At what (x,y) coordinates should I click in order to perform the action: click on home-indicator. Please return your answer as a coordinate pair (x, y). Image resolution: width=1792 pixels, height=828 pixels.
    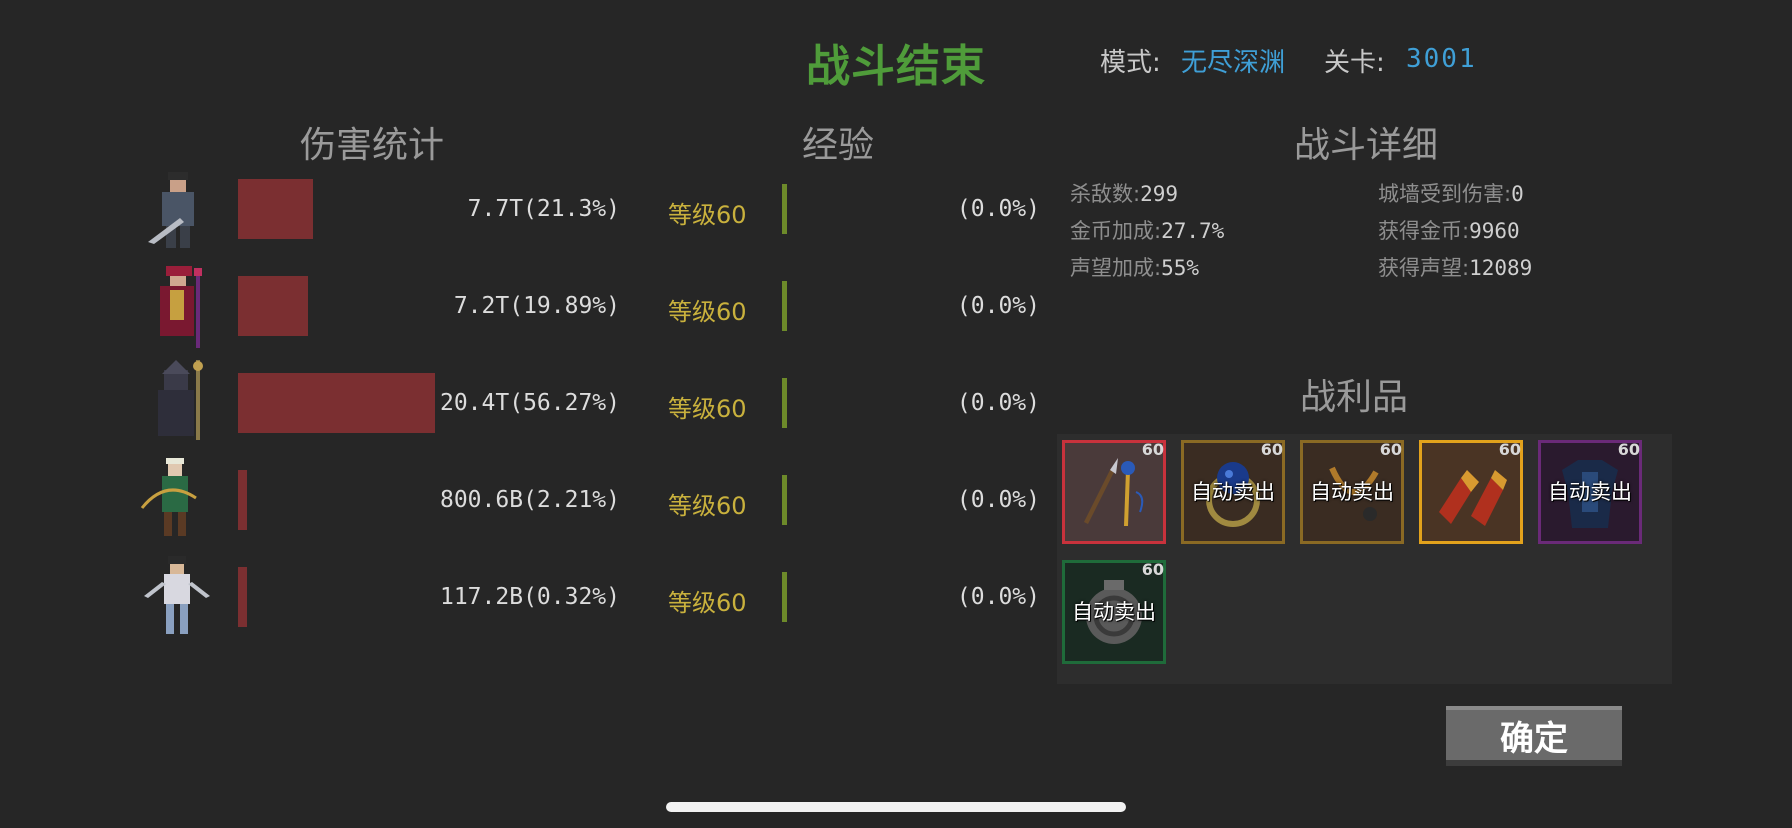
    Looking at the image, I should click on (896, 807).